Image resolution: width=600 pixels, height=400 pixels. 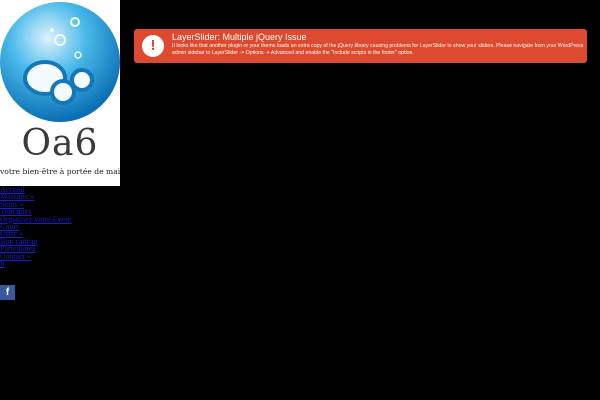 I want to click on logo-wordmark: Oa6, so click(x=60, y=143).